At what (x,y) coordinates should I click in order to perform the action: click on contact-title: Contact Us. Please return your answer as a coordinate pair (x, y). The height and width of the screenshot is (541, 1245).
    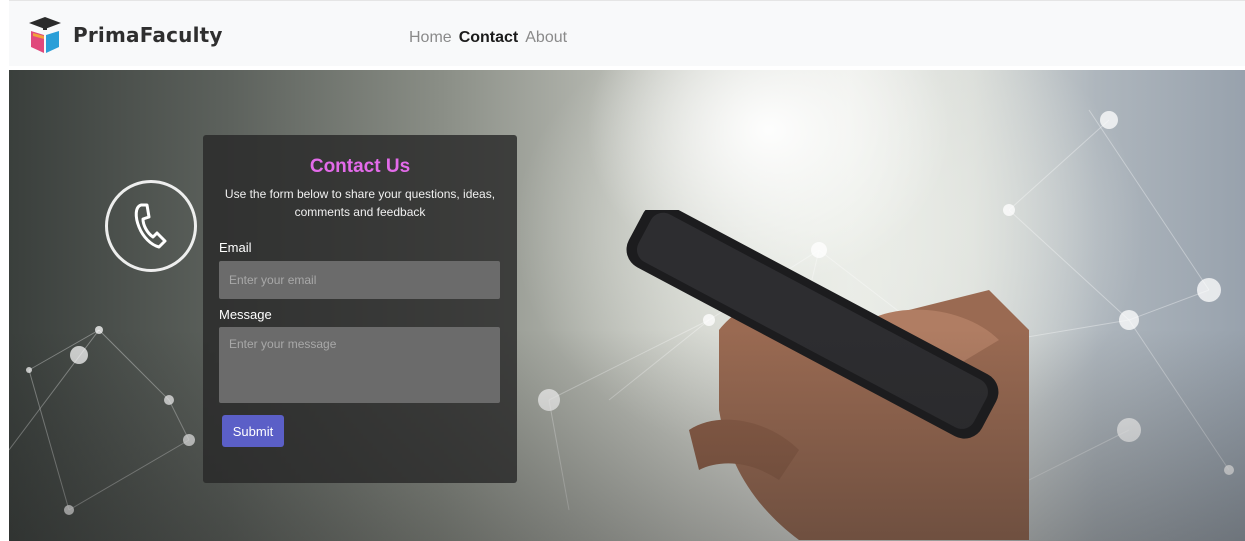
    Looking at the image, I should click on (360, 166).